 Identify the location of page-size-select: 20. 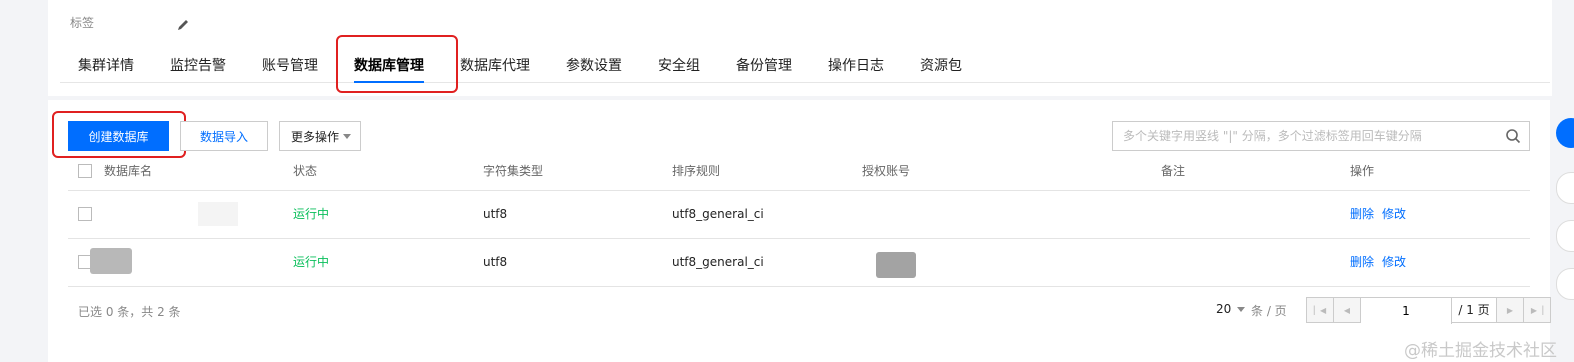
(1231, 309).